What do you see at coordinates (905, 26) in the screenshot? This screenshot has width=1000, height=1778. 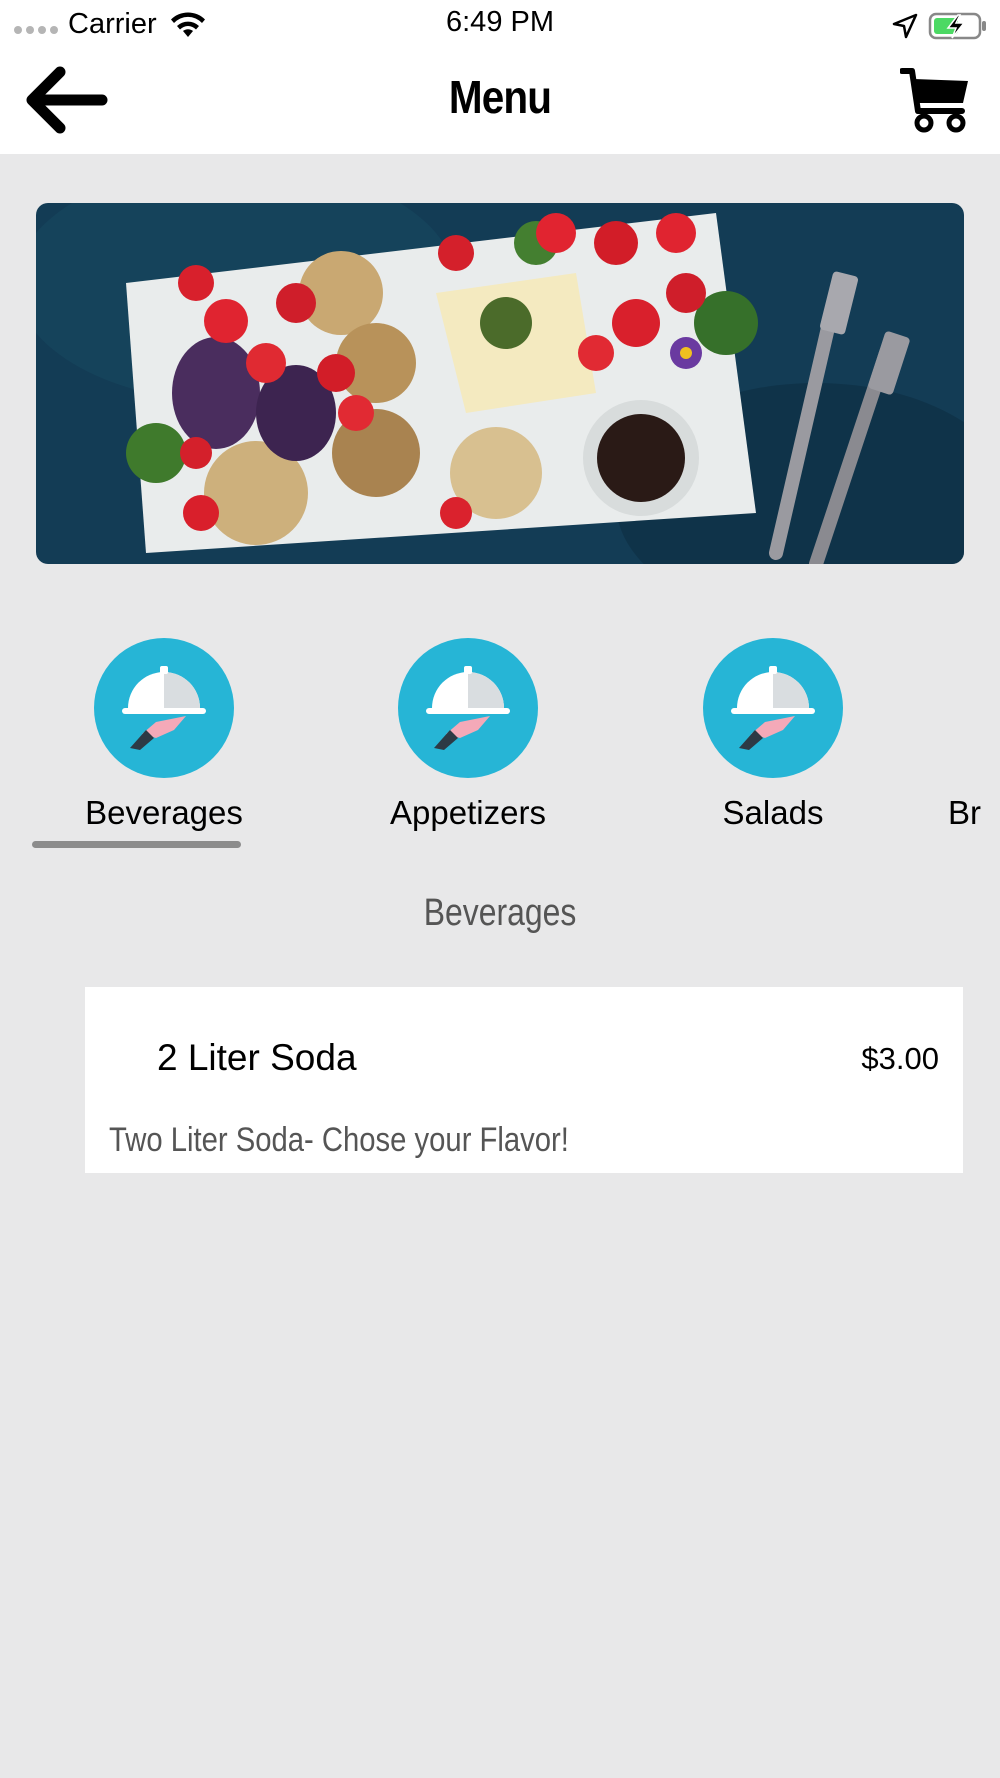 I see `location-arrow-icon` at bounding box center [905, 26].